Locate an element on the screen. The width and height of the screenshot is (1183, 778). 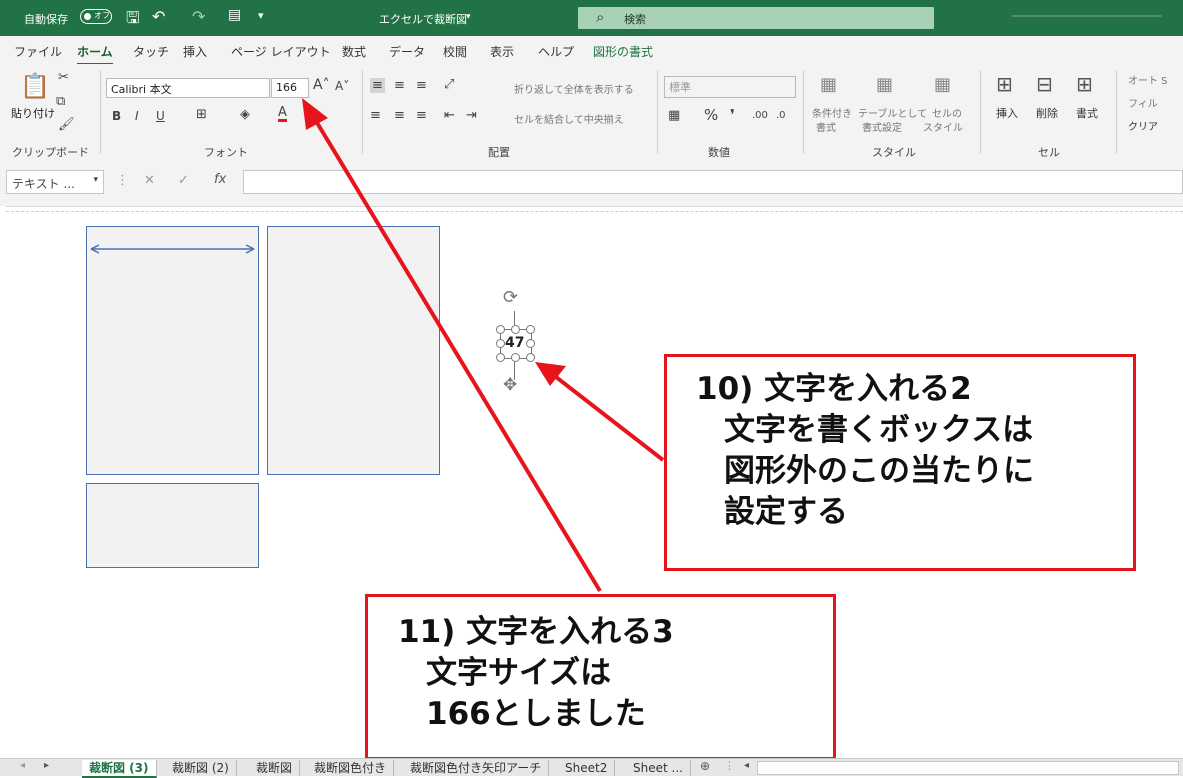
tab-view: 表示 is located at coordinates (502, 51).